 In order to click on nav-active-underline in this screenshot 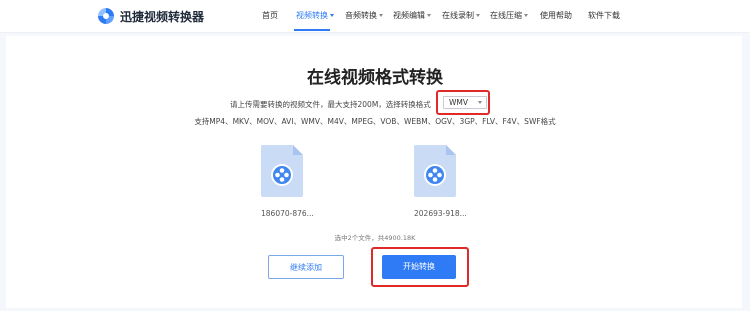, I will do `click(312, 30)`.